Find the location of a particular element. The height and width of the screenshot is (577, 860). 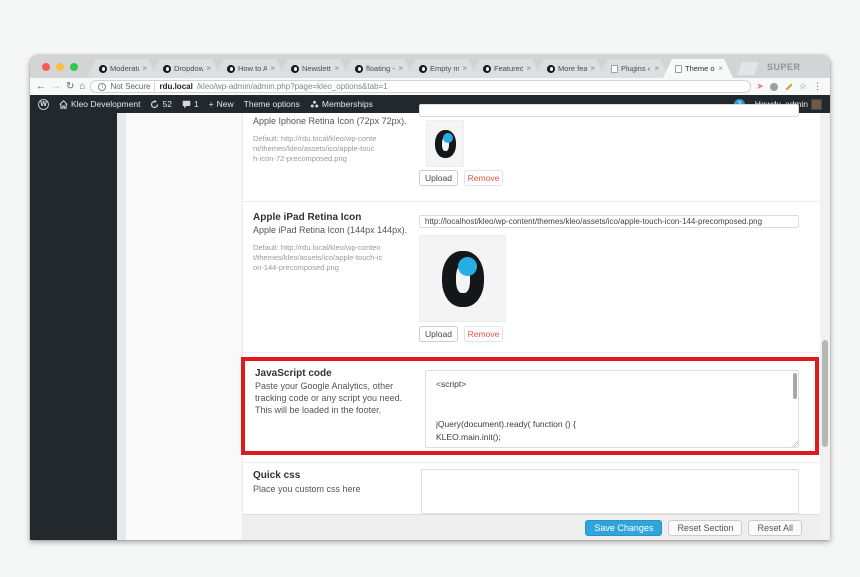

plus-icon: + is located at coordinates (211, 104).